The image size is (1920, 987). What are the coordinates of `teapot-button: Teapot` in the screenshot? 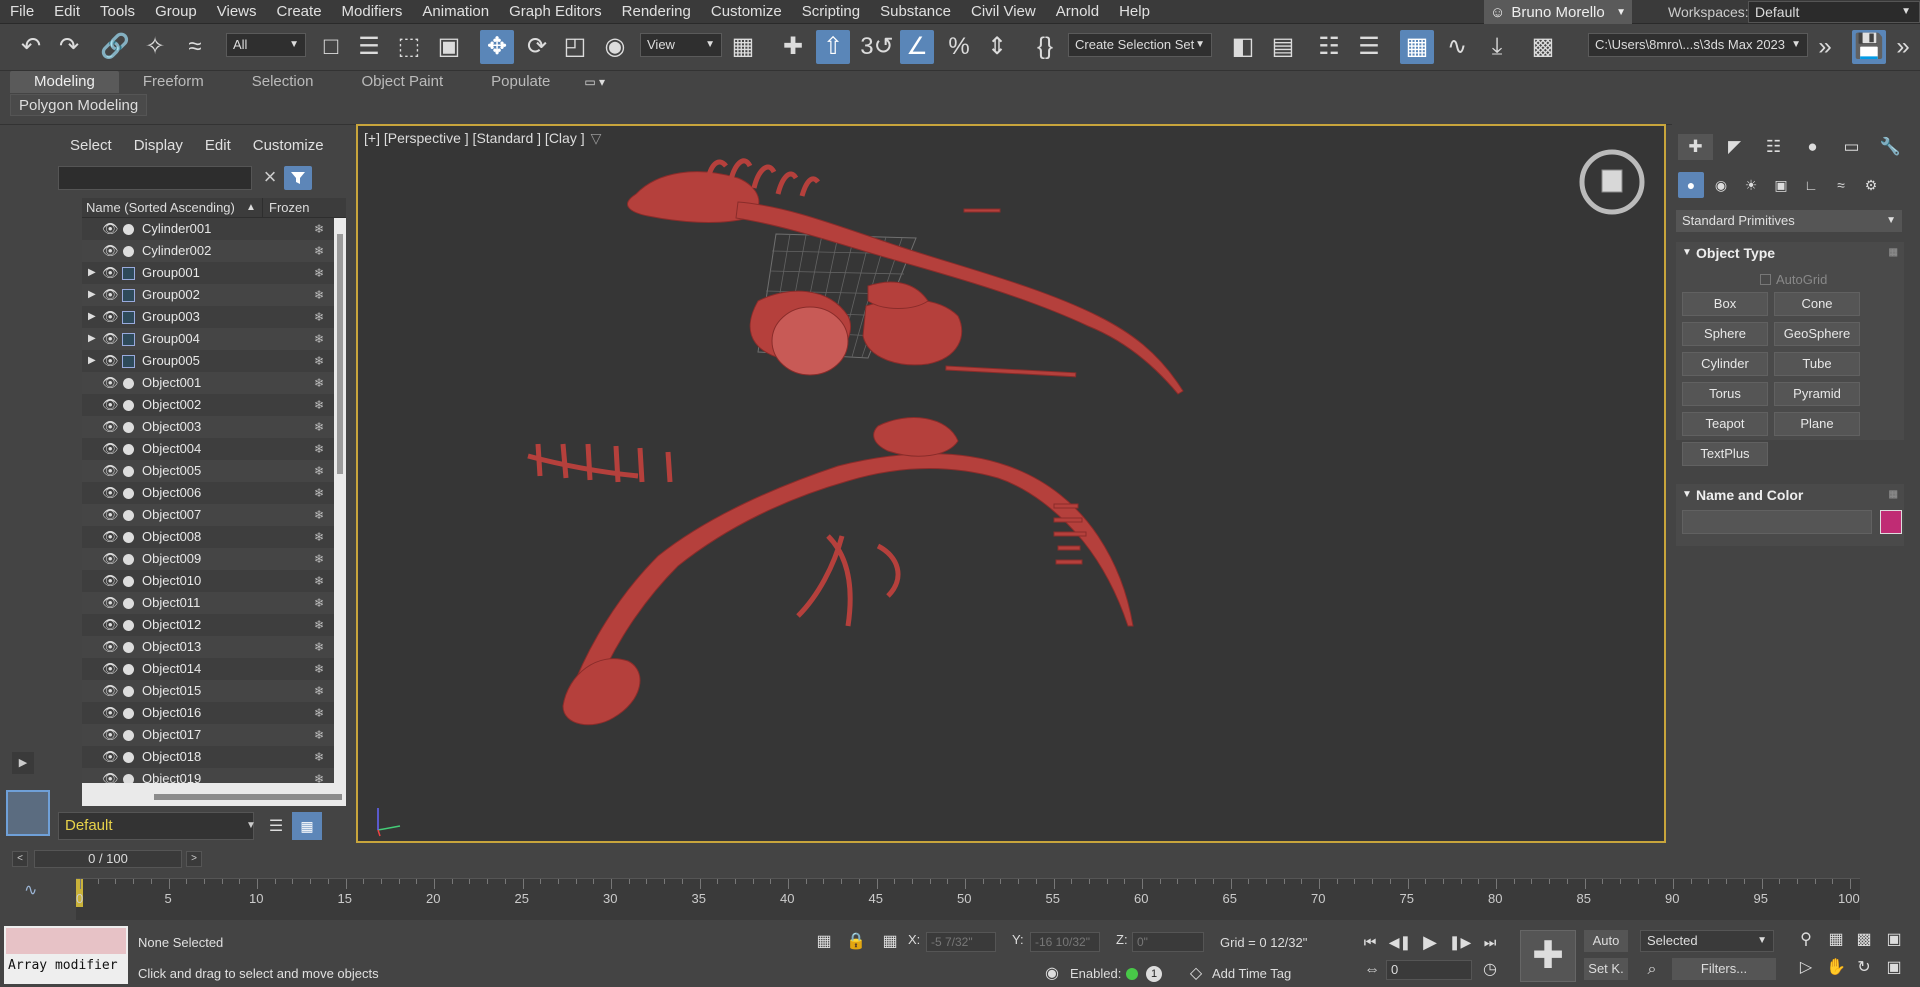 It's located at (1725, 424).